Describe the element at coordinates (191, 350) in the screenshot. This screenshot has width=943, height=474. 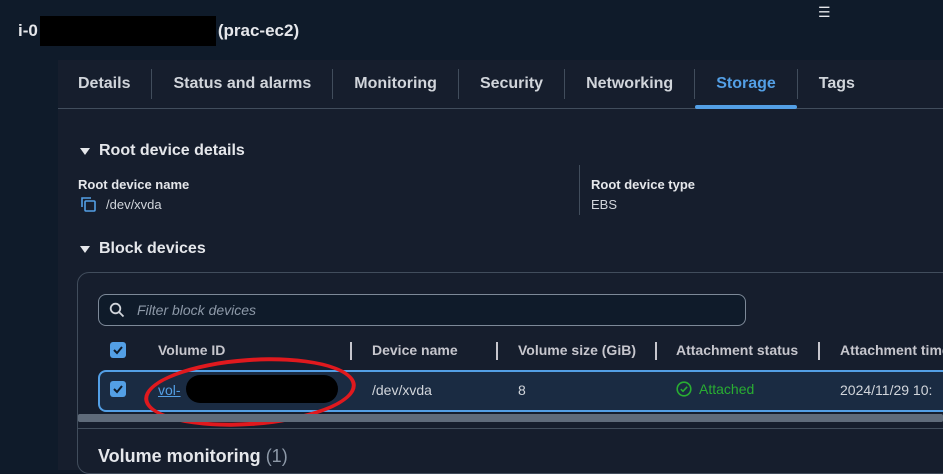
I see `column-volume-id: Volume ID` at that location.